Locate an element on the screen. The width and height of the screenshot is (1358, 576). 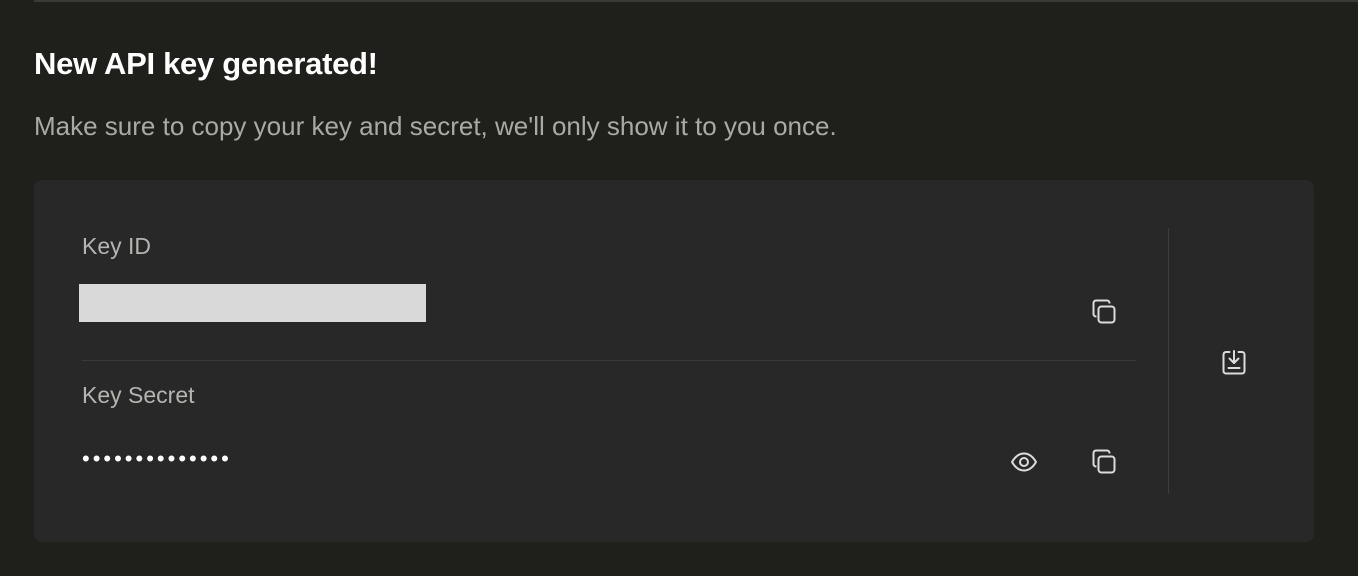
vertical-divider is located at coordinates (1168, 361).